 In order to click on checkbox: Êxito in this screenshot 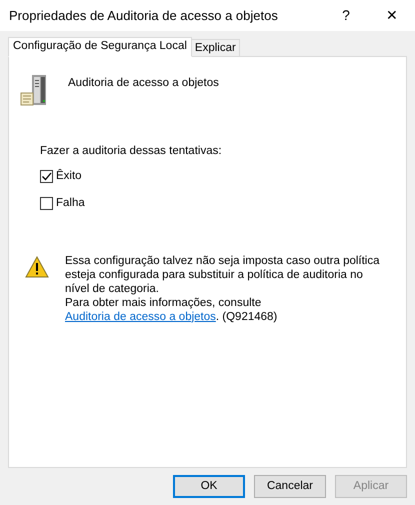, I will do `click(61, 177)`.